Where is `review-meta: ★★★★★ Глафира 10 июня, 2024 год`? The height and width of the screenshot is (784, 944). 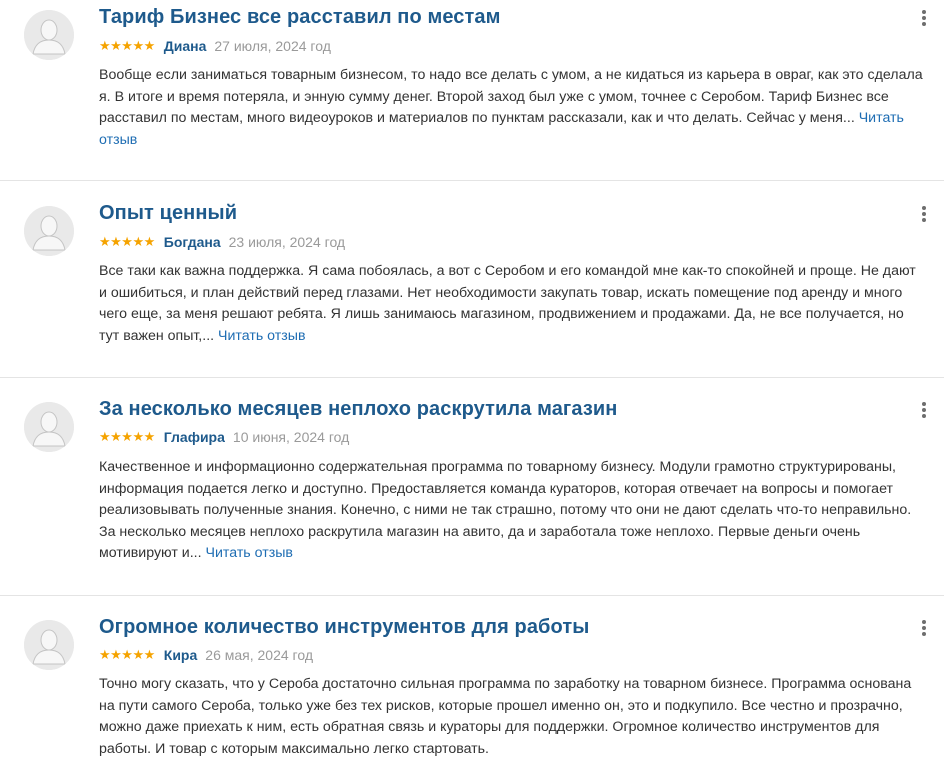
review-meta: ★★★★★ Глафира 10 июня, 2024 год is located at coordinates (224, 437).